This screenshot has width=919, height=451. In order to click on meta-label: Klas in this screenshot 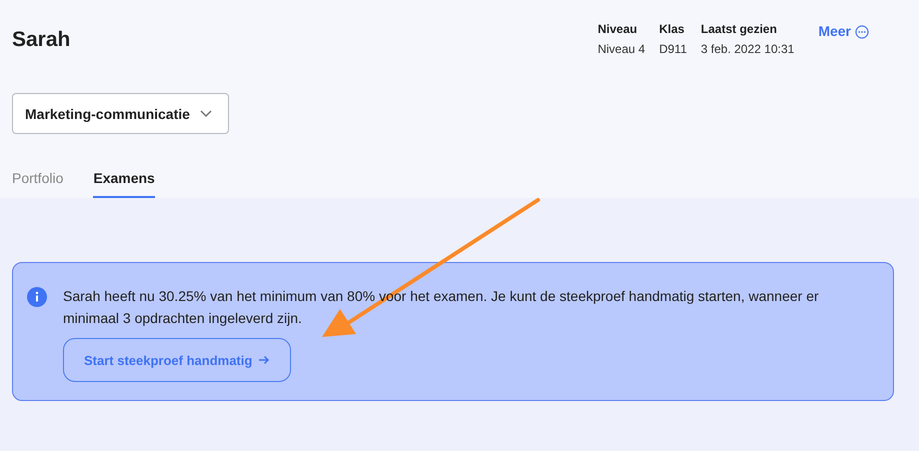, I will do `click(672, 29)`.